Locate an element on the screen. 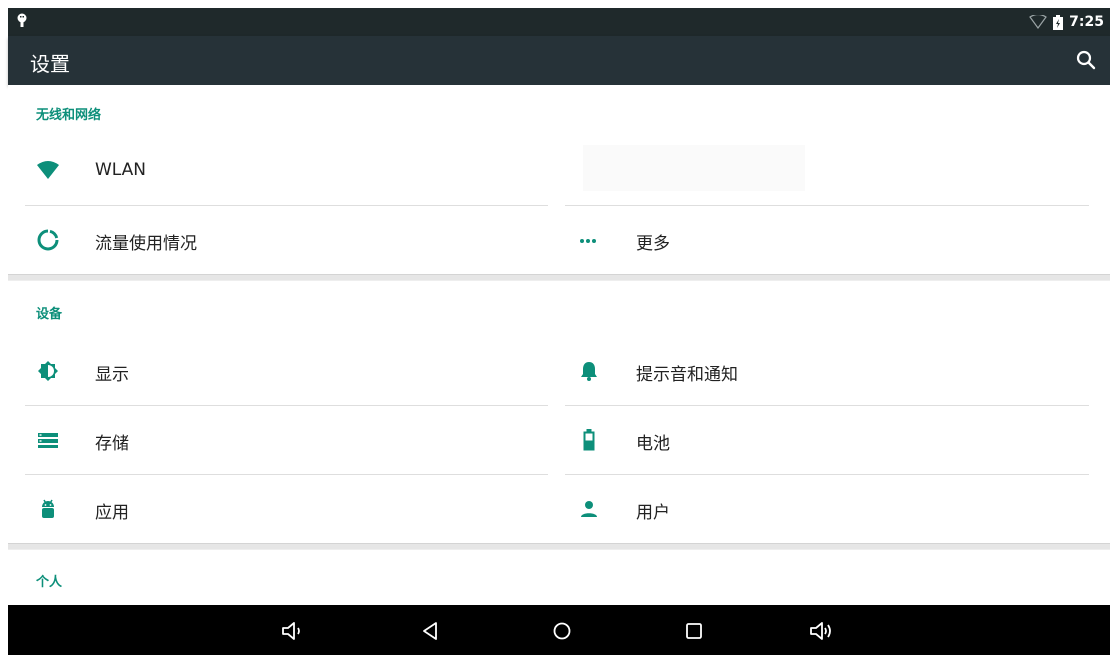  settings-item-sound-notification: 提示音和通知 is located at coordinates (810, 371).